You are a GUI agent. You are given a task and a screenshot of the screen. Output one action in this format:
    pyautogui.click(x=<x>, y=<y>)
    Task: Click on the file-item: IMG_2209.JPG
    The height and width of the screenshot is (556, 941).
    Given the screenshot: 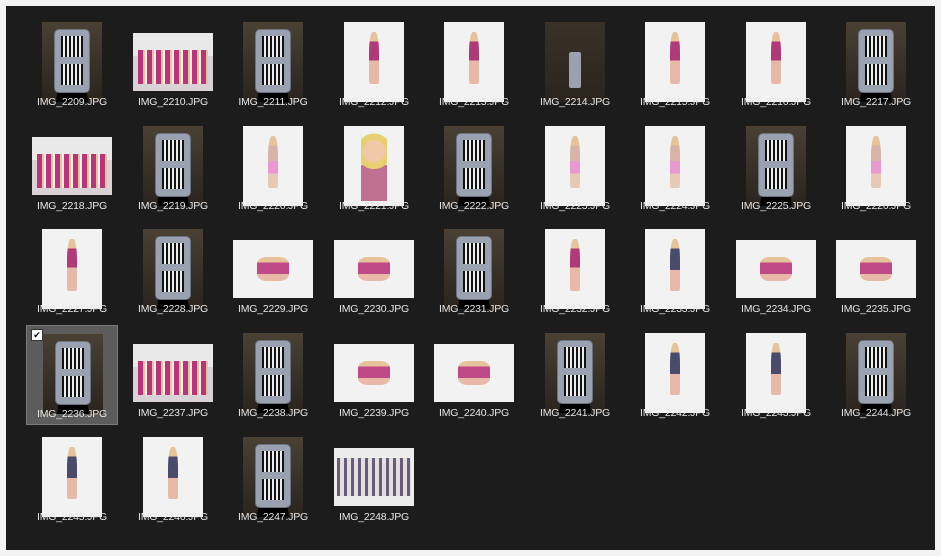 What is the action you would take?
    pyautogui.click(x=72, y=64)
    